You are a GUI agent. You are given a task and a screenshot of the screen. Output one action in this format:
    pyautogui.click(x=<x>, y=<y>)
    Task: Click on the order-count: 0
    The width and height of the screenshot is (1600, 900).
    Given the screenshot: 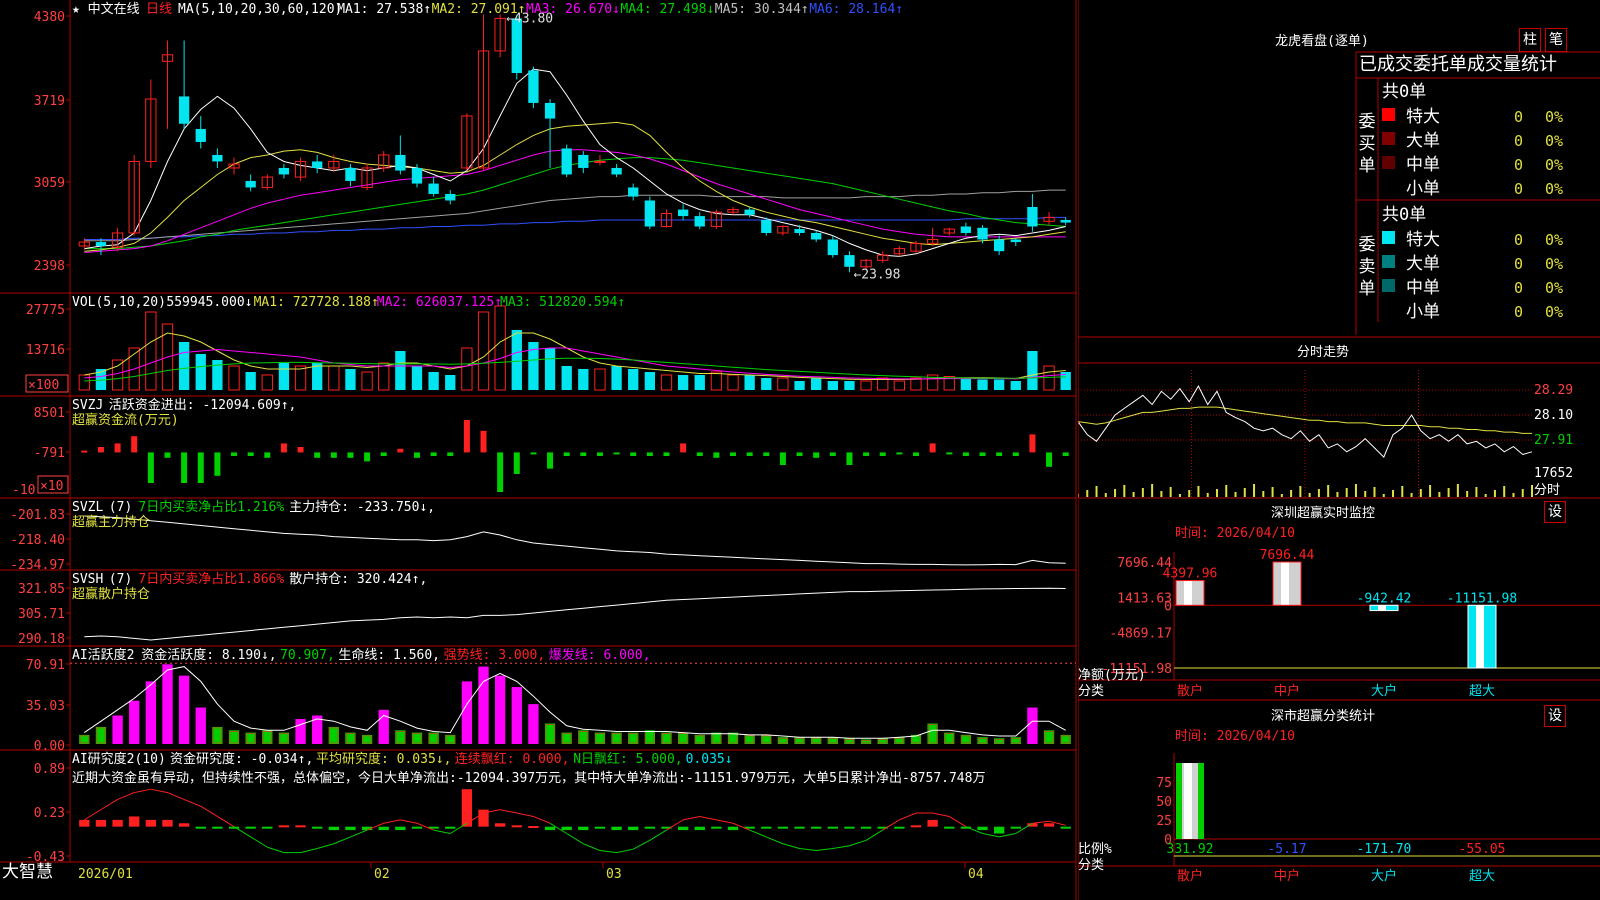 What is the action you would take?
    pyautogui.click(x=1518, y=264)
    